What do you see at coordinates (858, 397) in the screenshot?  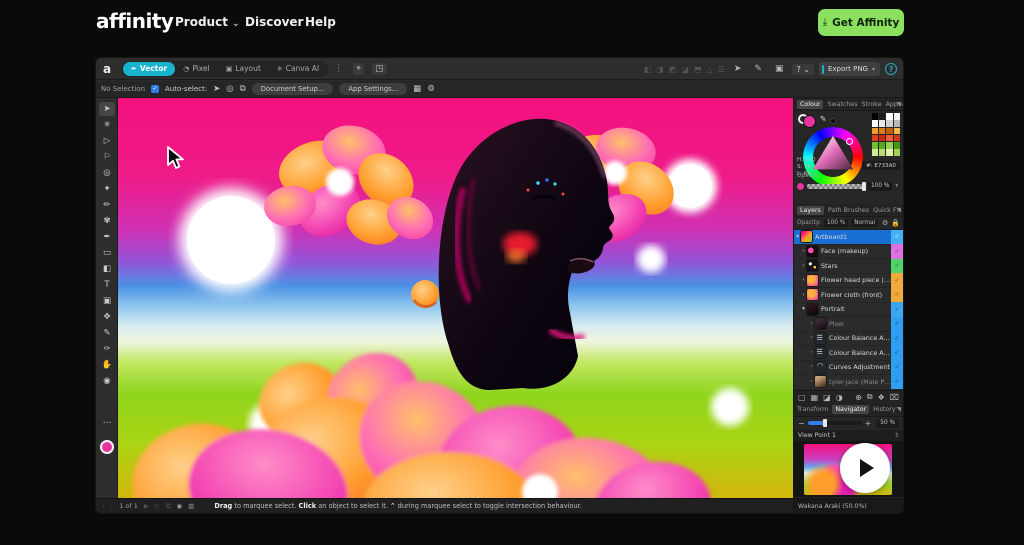 I see `add-layer-icon: ⊕` at bounding box center [858, 397].